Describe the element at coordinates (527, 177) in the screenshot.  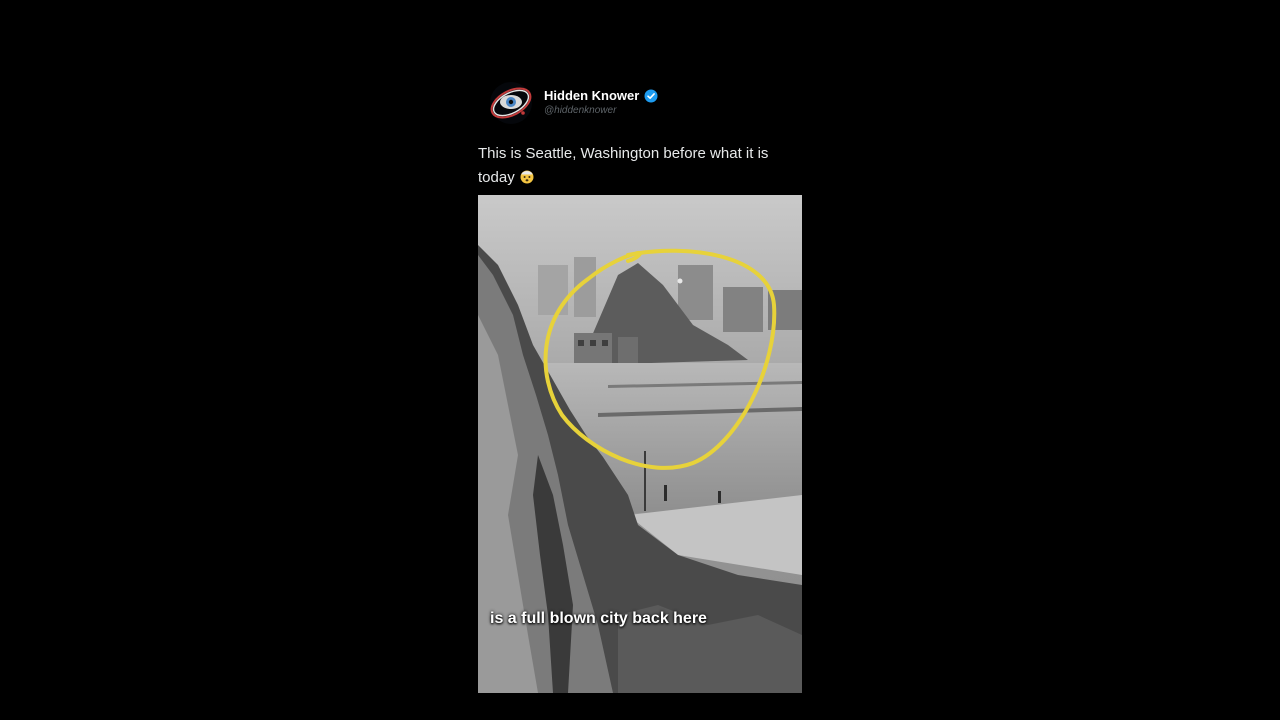
I see `exploding-head-emoji-icon` at that location.